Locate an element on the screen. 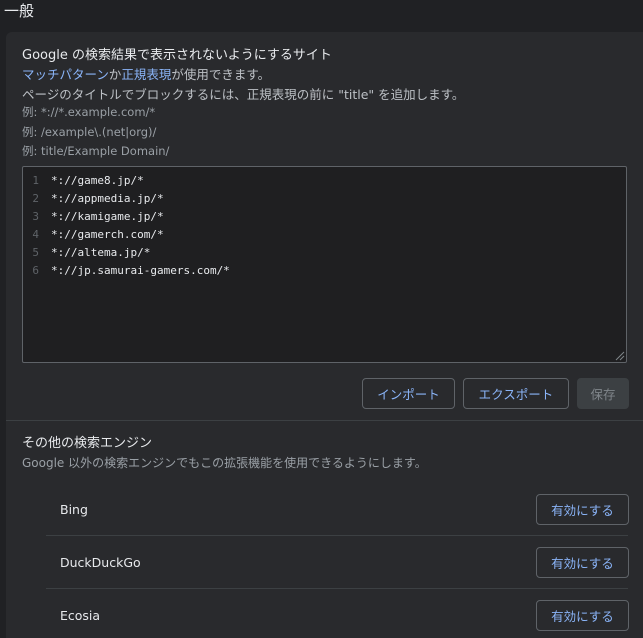 The image size is (643, 638). editor-line: 6 *://jp.samurai-gamers.com/* is located at coordinates (126, 271).